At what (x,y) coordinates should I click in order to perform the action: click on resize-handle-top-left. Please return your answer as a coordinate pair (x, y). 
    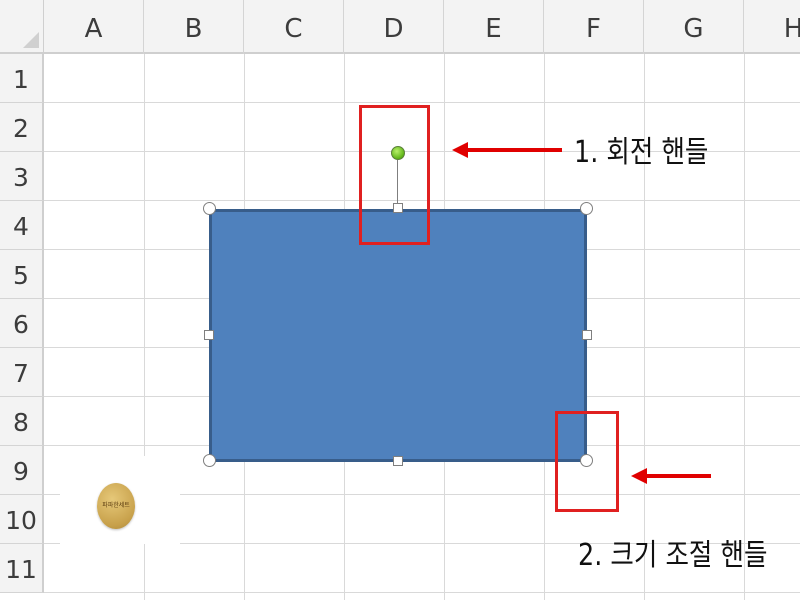
    Looking at the image, I should click on (209, 208).